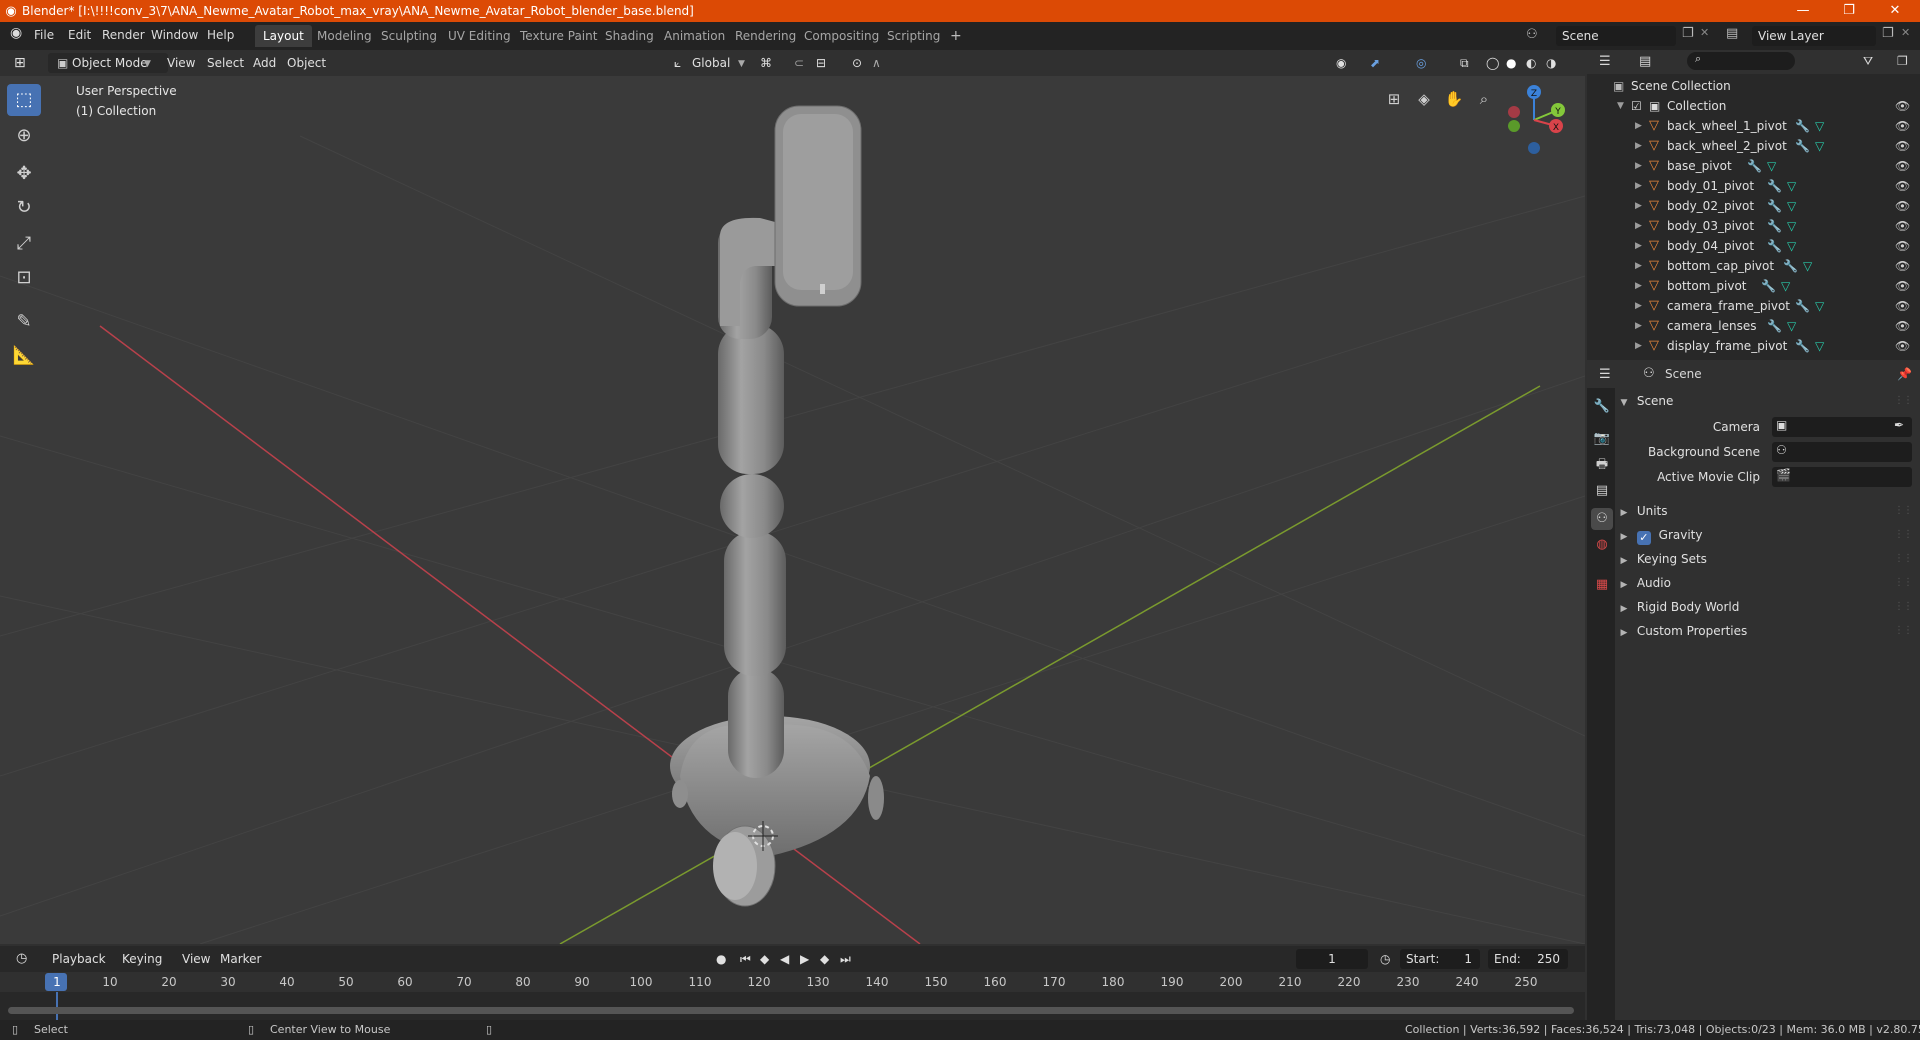  What do you see at coordinates (1767, 401) in the screenshot?
I see `panel-scene: ▼ Scene ⋮⋮` at bounding box center [1767, 401].